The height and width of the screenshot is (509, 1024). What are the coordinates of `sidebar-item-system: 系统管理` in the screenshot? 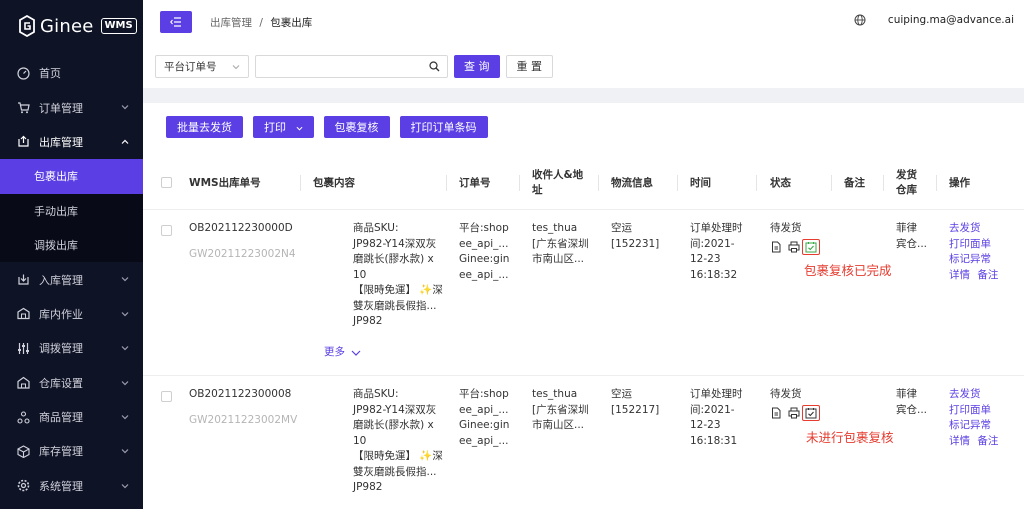 It's located at (71, 486).